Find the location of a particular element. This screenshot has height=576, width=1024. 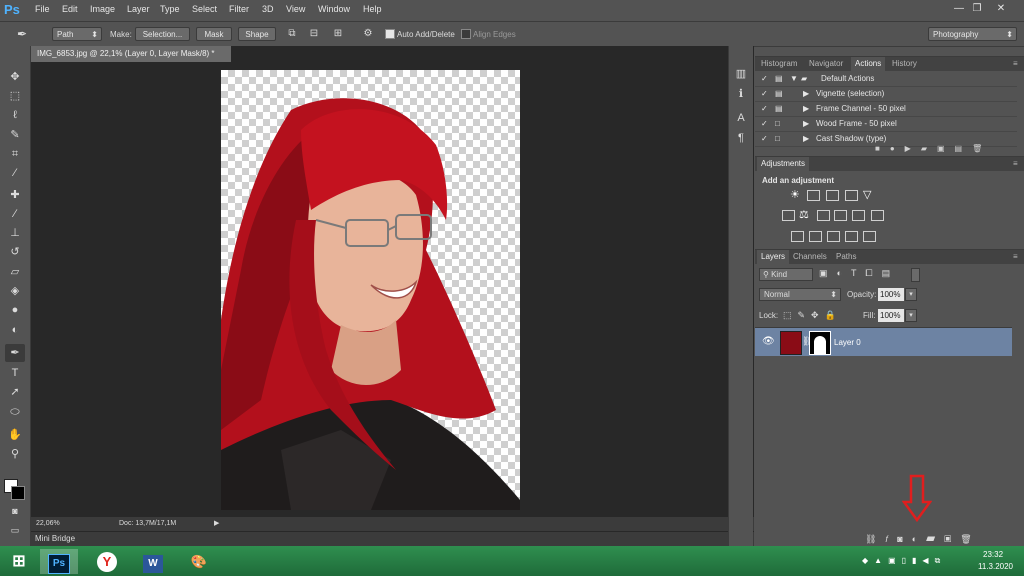

clock-time: 23:32 is located at coordinates (993, 554).